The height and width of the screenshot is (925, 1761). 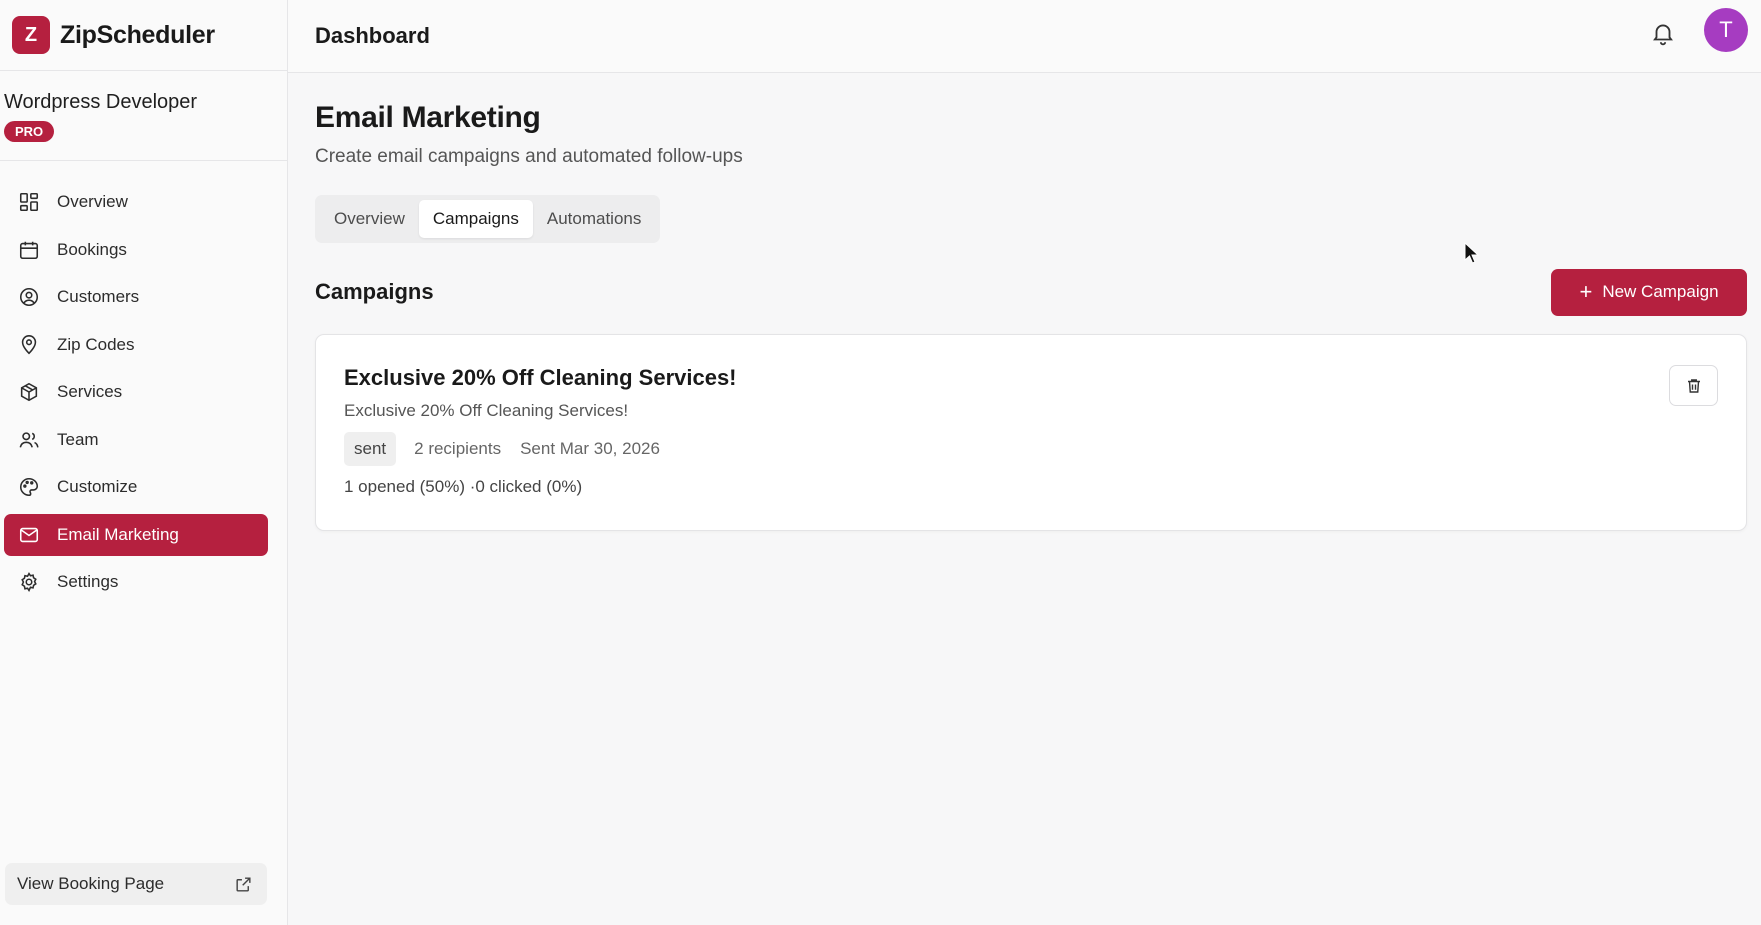 I want to click on sidebar-item-email-marketing: Email Marketing, so click(x=136, y=534).